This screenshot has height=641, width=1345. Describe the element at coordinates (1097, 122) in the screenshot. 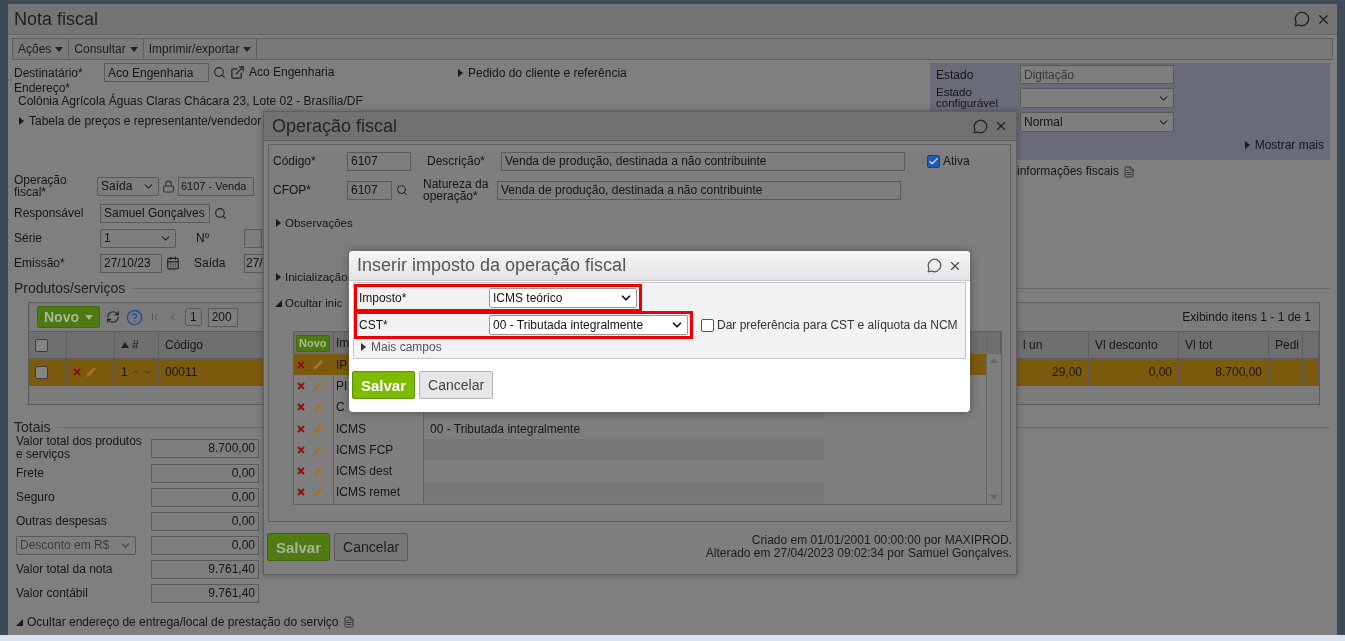

I see `mode-select: Normal` at that location.